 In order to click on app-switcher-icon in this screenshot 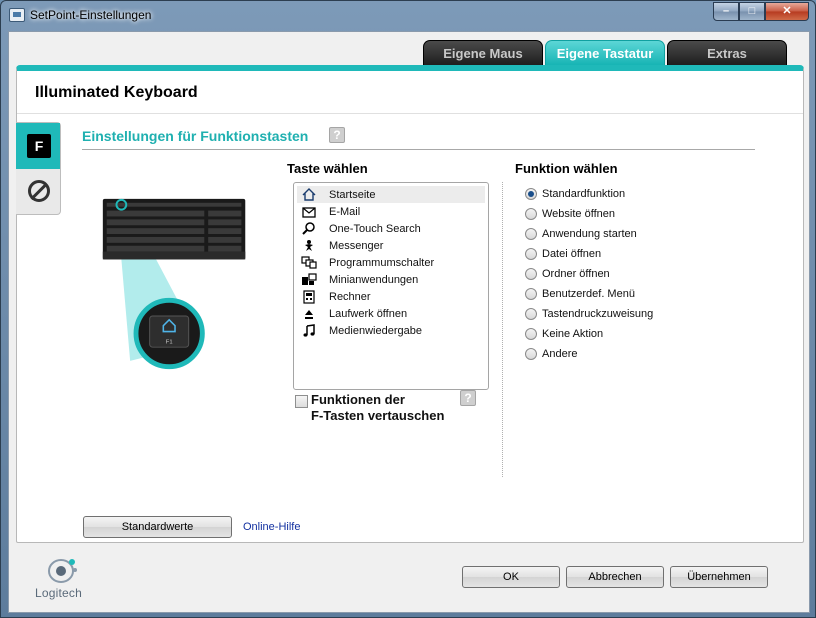, I will do `click(309, 263)`.